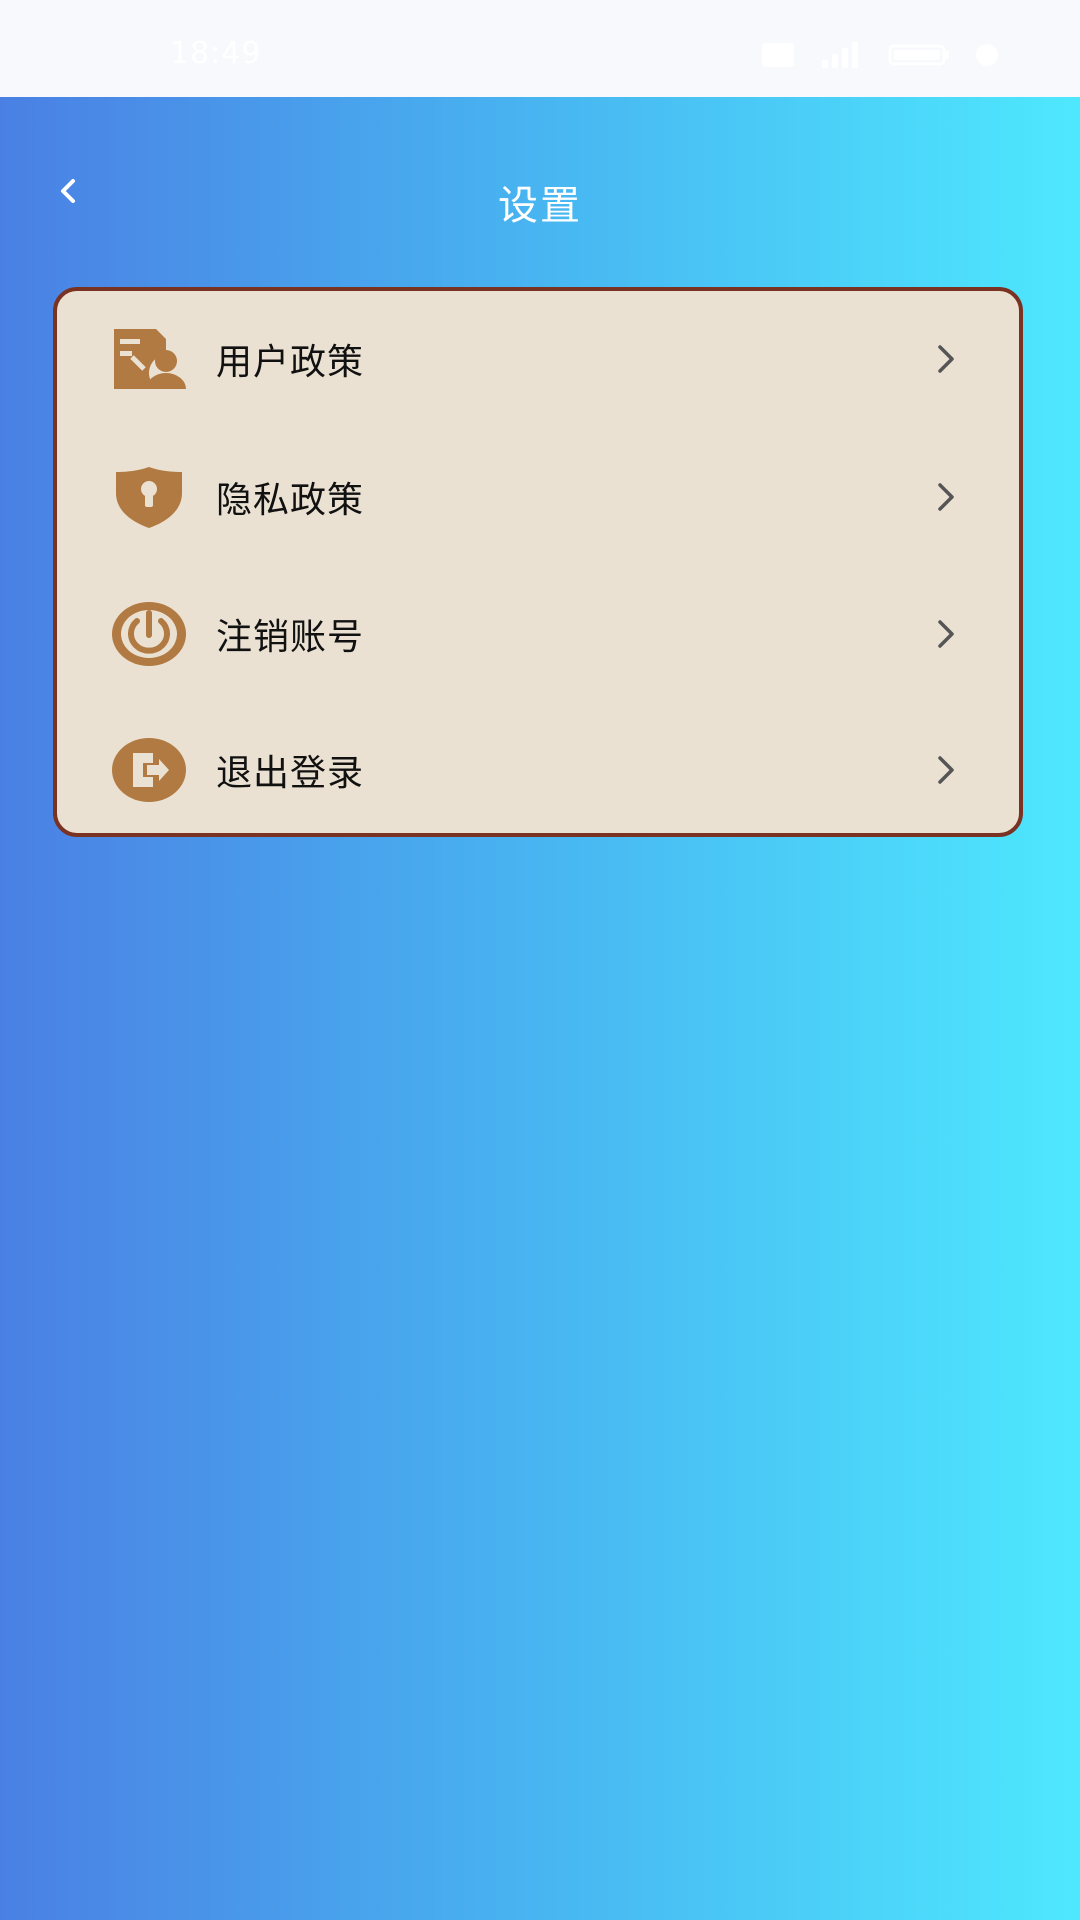  Describe the element at coordinates (778, 55) in the screenshot. I see `vibrate-icon` at that location.